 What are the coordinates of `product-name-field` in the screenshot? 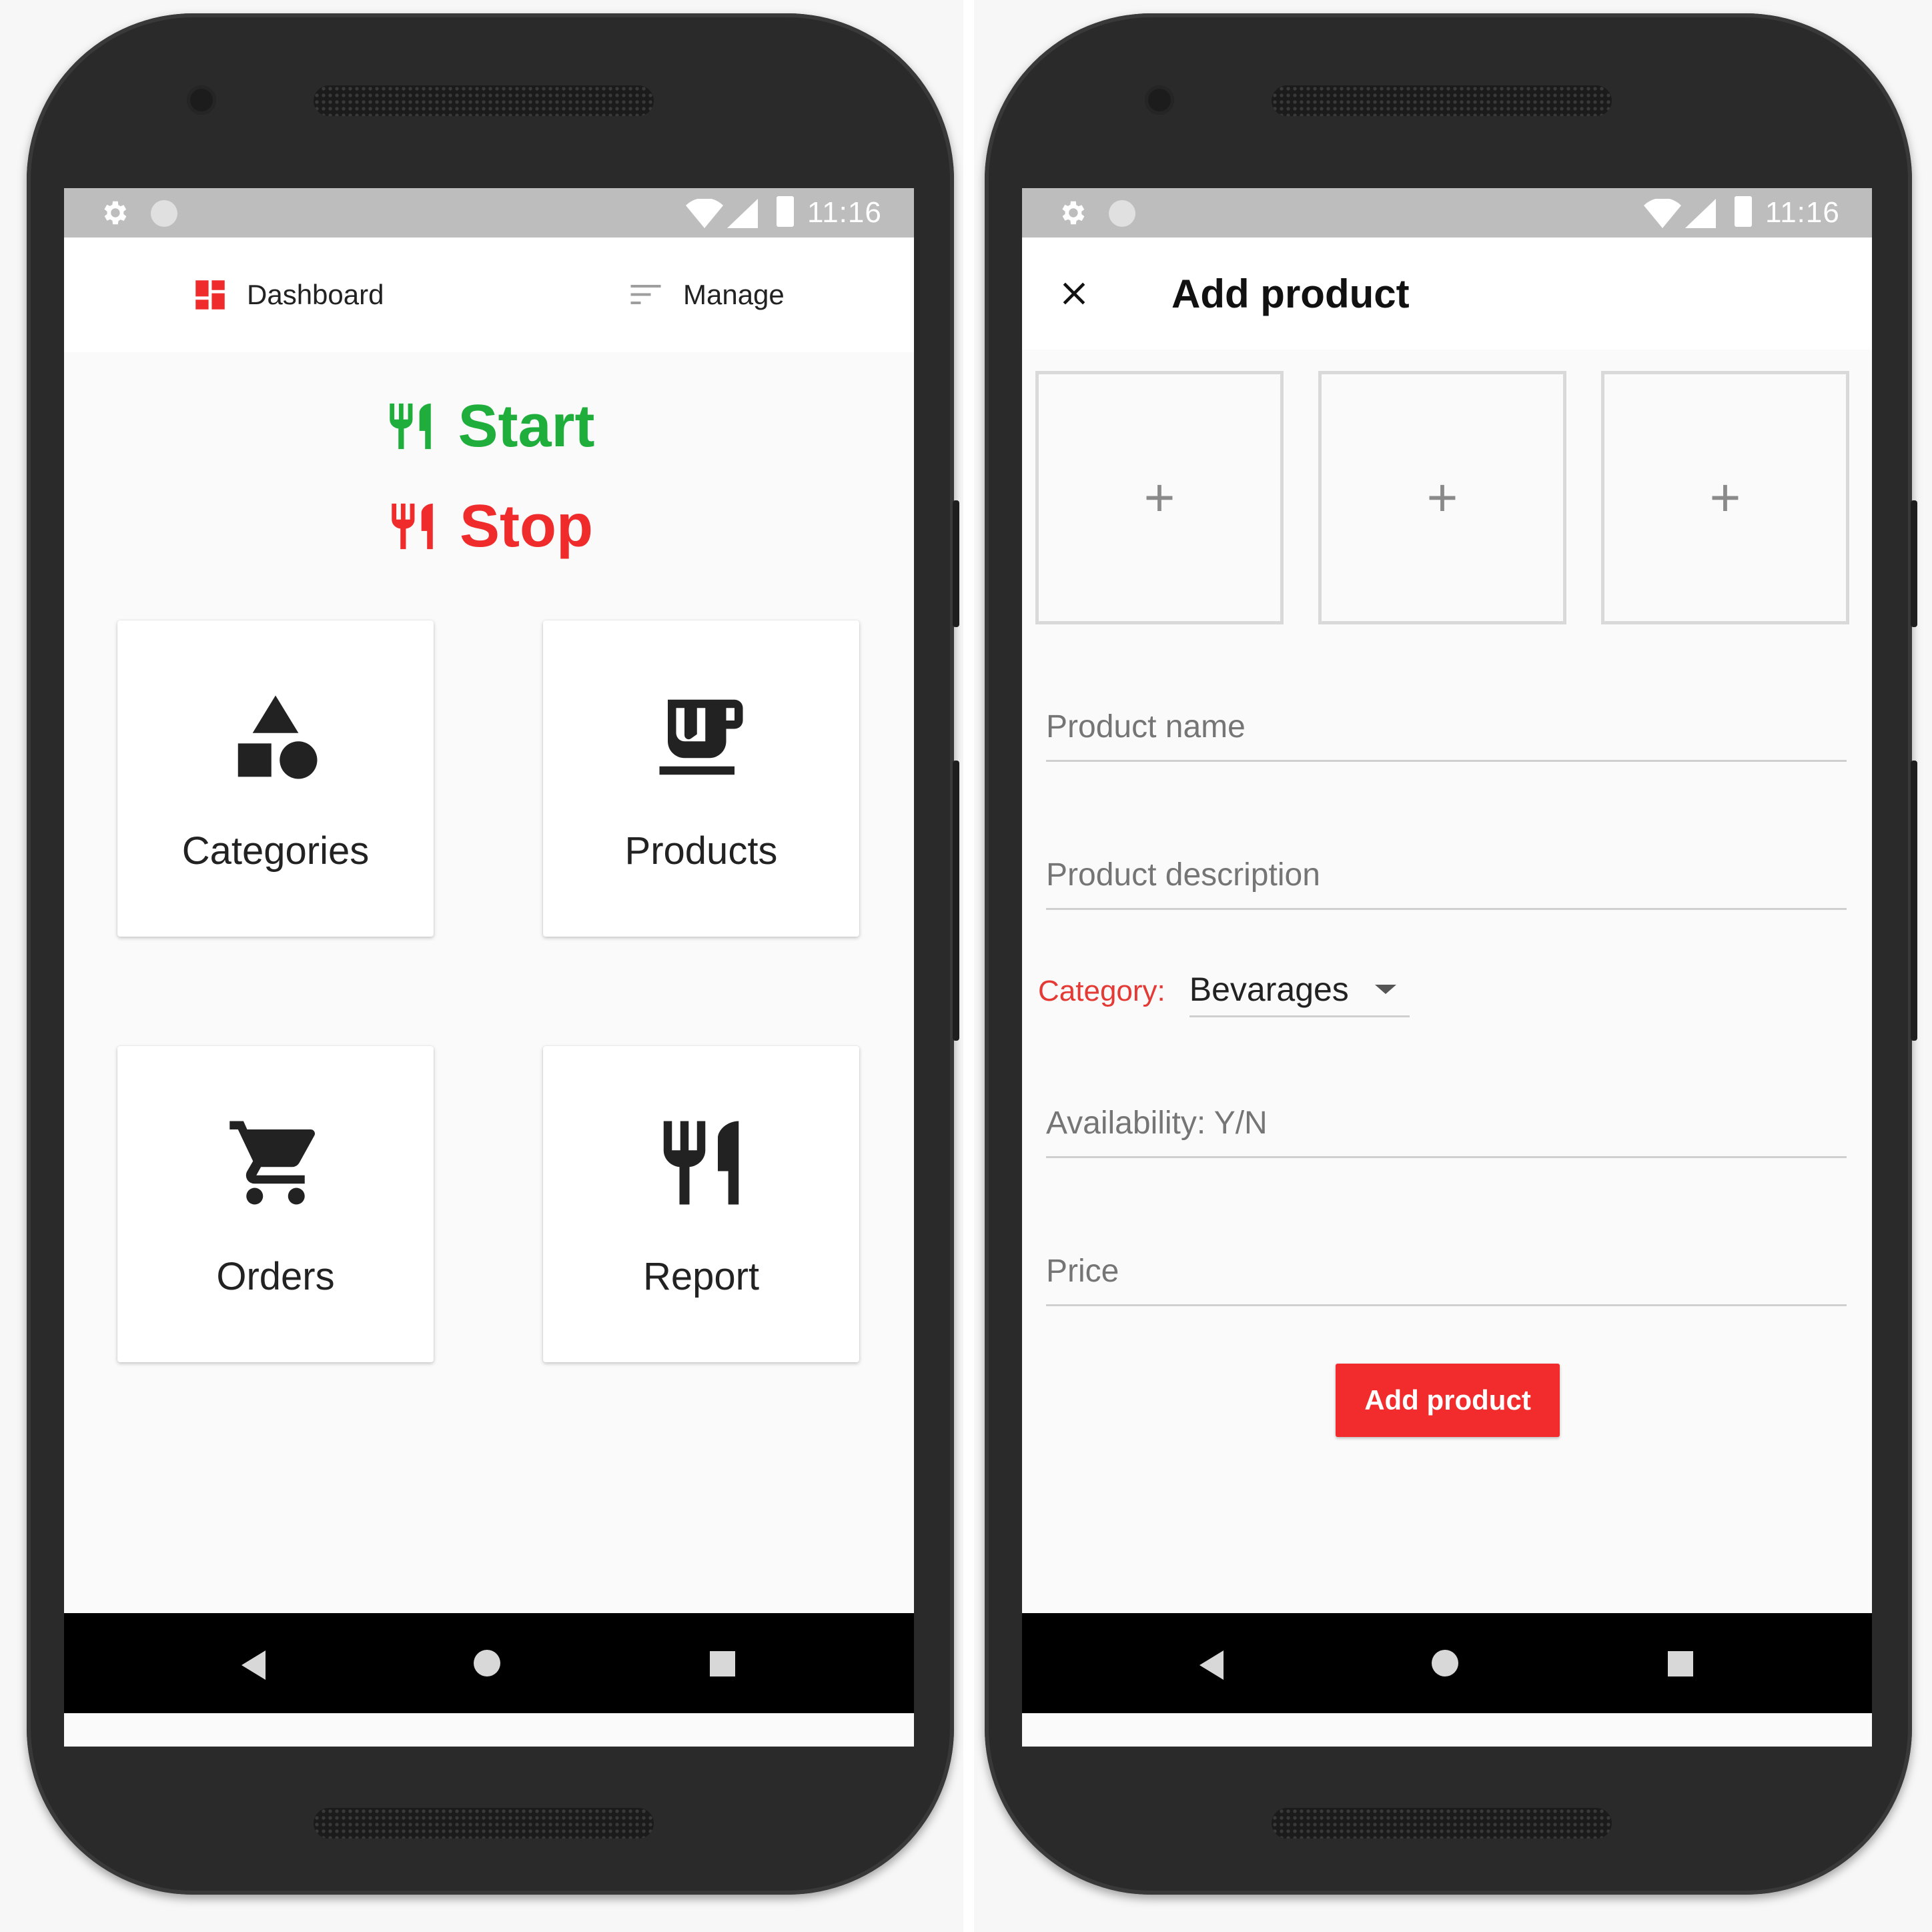 It's located at (1446, 735).